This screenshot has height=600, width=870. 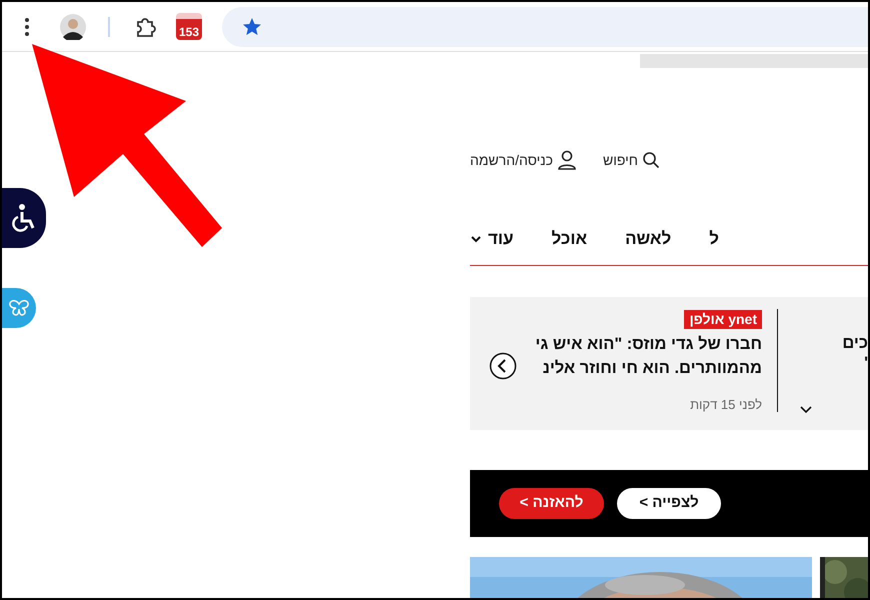 What do you see at coordinates (492, 239) in the screenshot?
I see `nav-link: עוד` at bounding box center [492, 239].